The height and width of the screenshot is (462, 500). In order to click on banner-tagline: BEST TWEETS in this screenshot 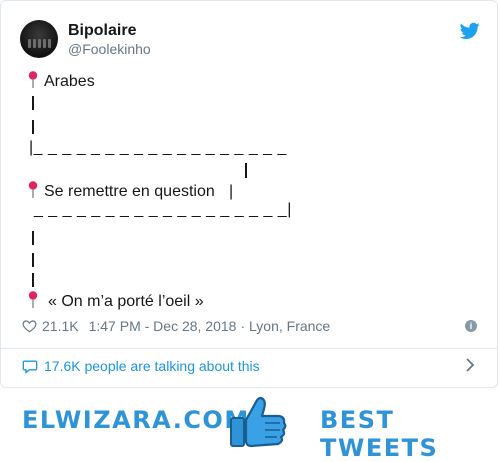, I will do `click(379, 434)`.